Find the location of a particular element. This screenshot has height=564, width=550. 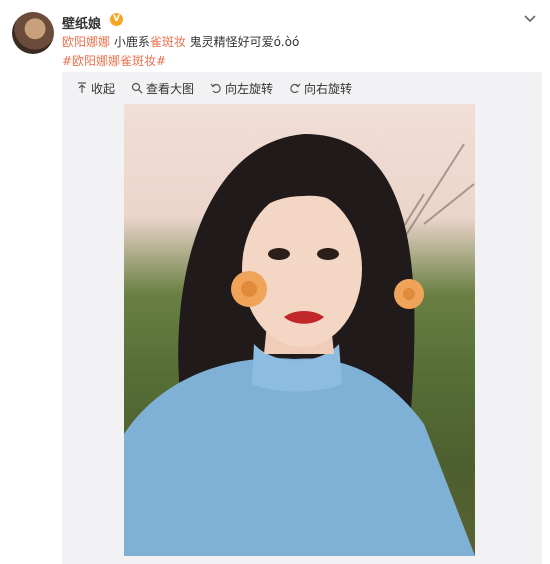

post-text-b: 鬼灵精怪好可爱ó.òó is located at coordinates (242, 42).